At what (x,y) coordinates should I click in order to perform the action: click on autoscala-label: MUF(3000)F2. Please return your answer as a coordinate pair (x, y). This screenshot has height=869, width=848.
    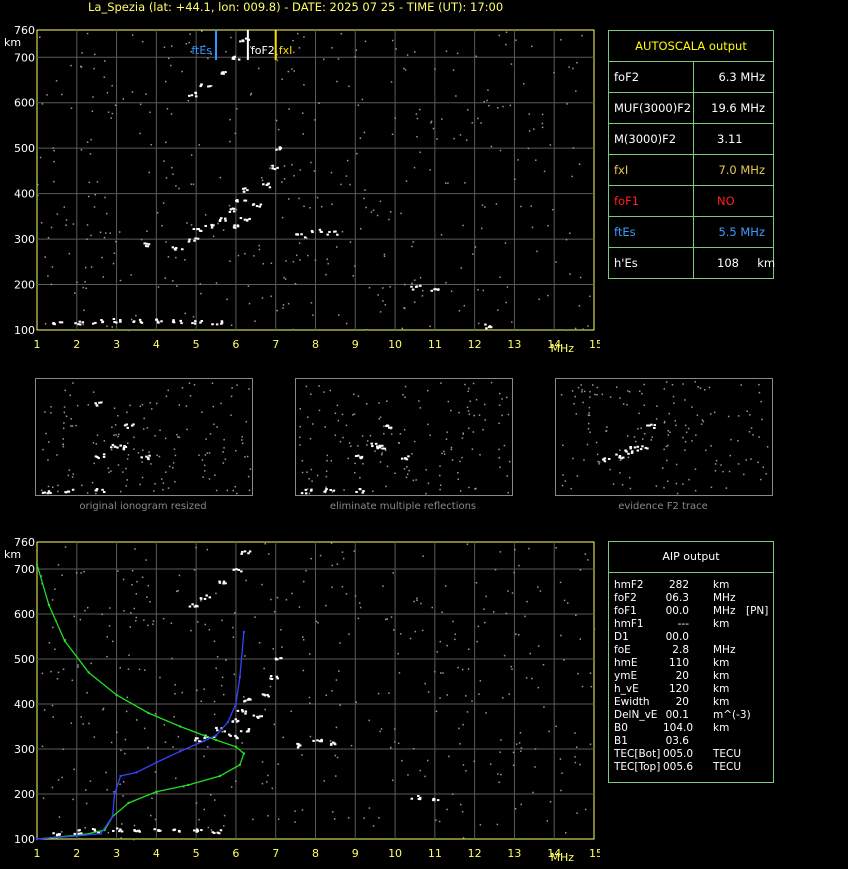
    Looking at the image, I should click on (653, 108).